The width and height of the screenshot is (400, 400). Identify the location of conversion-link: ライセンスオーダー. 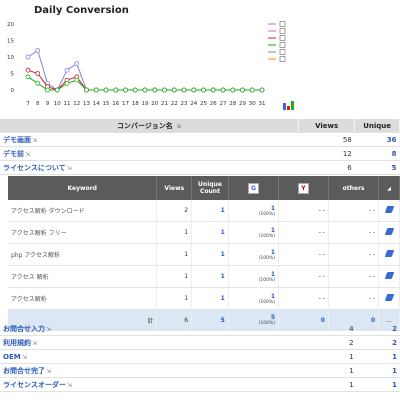
(34, 385).